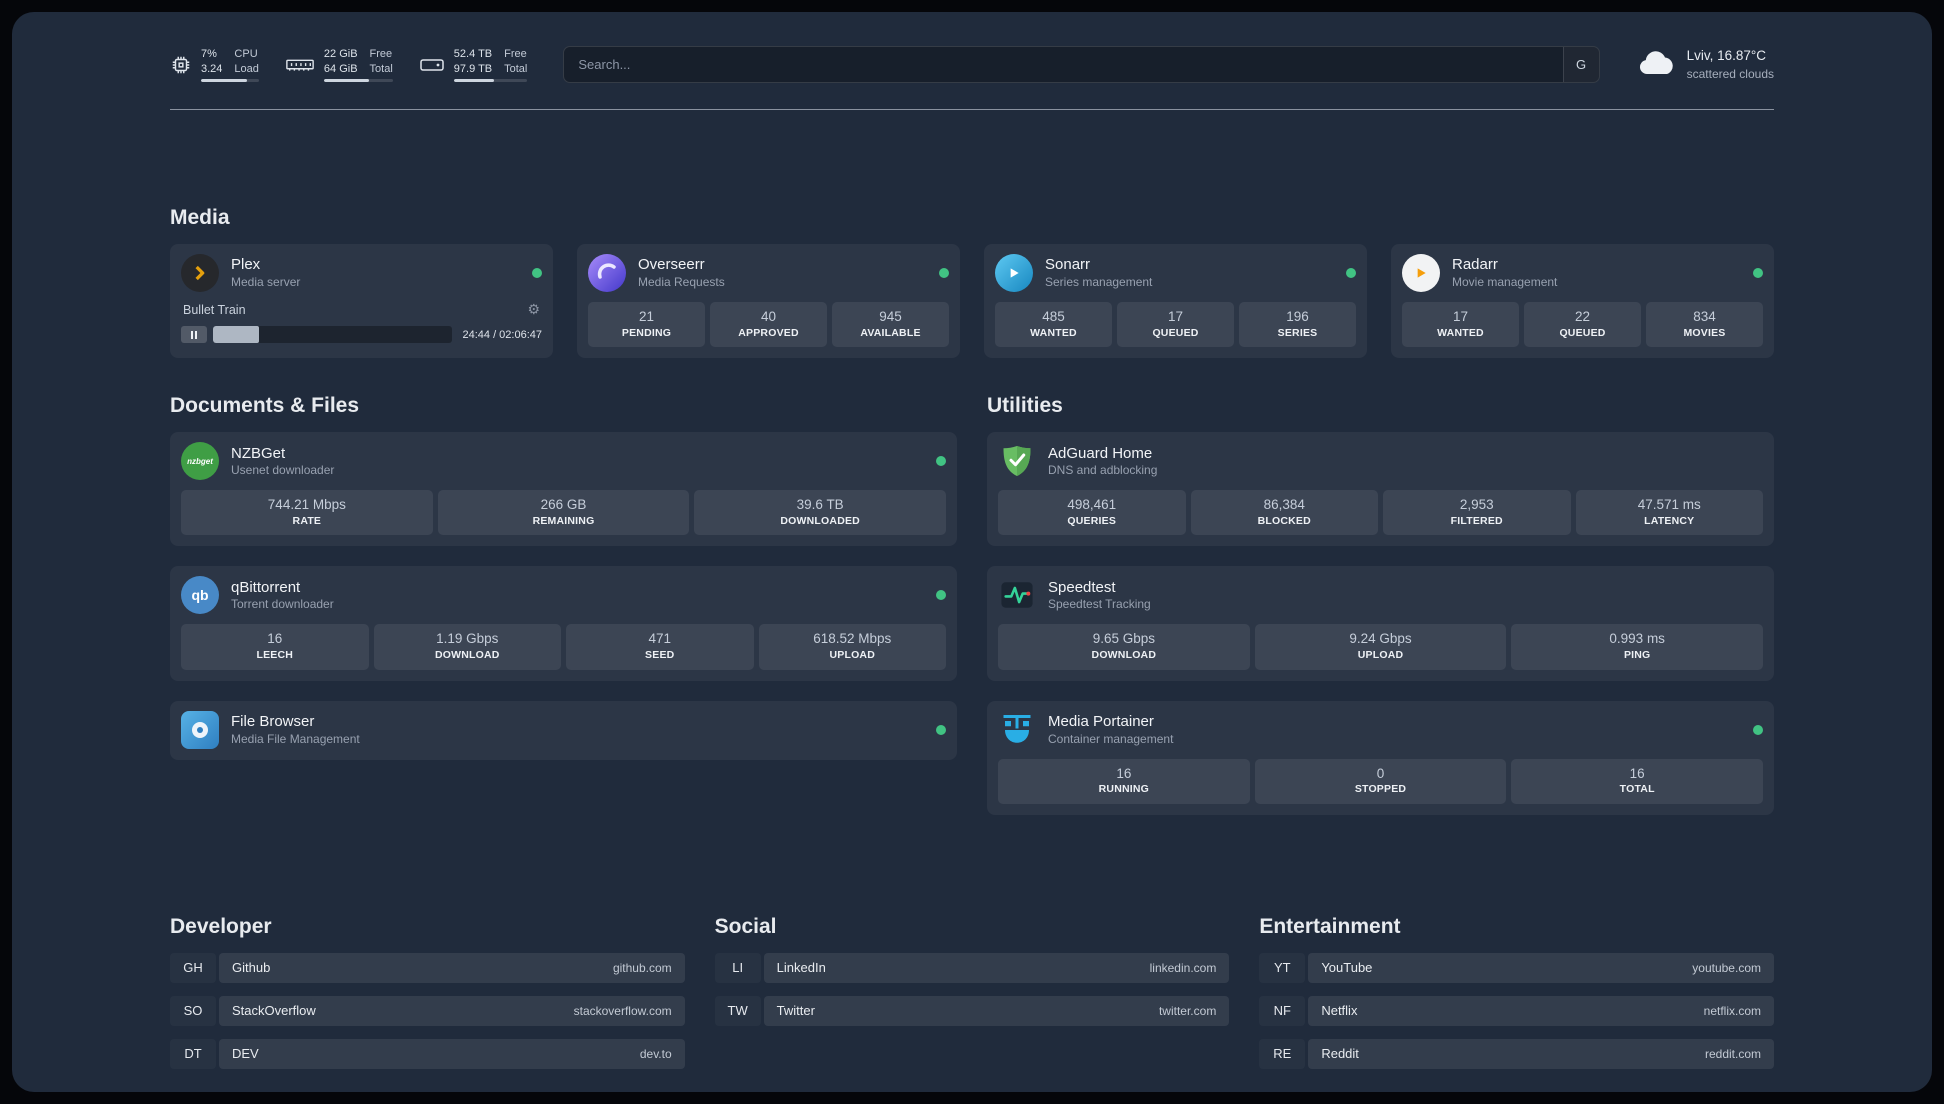 The image size is (1944, 1104). I want to click on now-playing-title: Bullet Train, so click(214, 309).